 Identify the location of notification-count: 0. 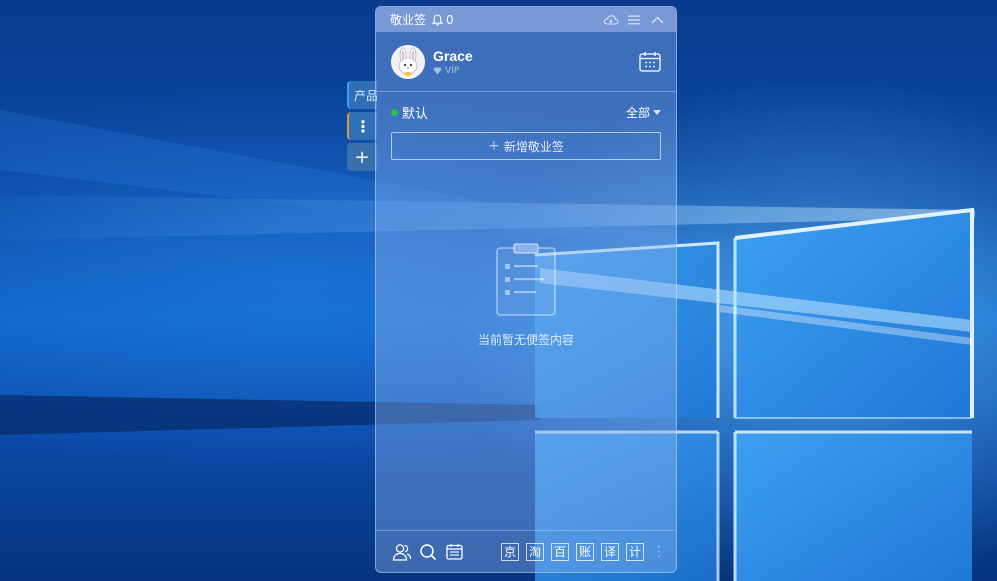
(450, 19).